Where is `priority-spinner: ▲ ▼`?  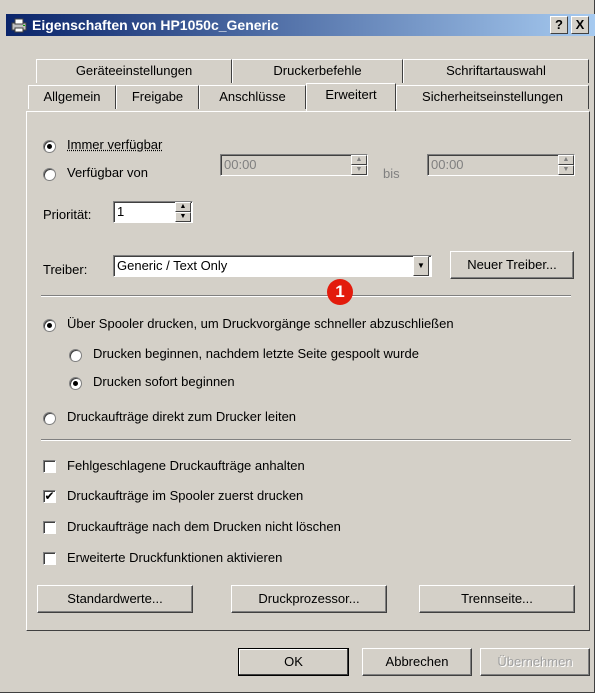
priority-spinner: ▲ ▼ is located at coordinates (183, 212).